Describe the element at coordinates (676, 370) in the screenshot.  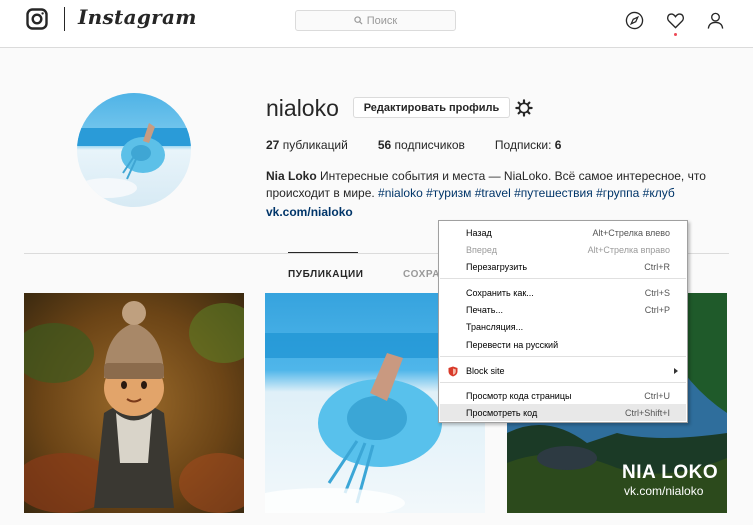
I see `submenu-arrow-icon` at that location.